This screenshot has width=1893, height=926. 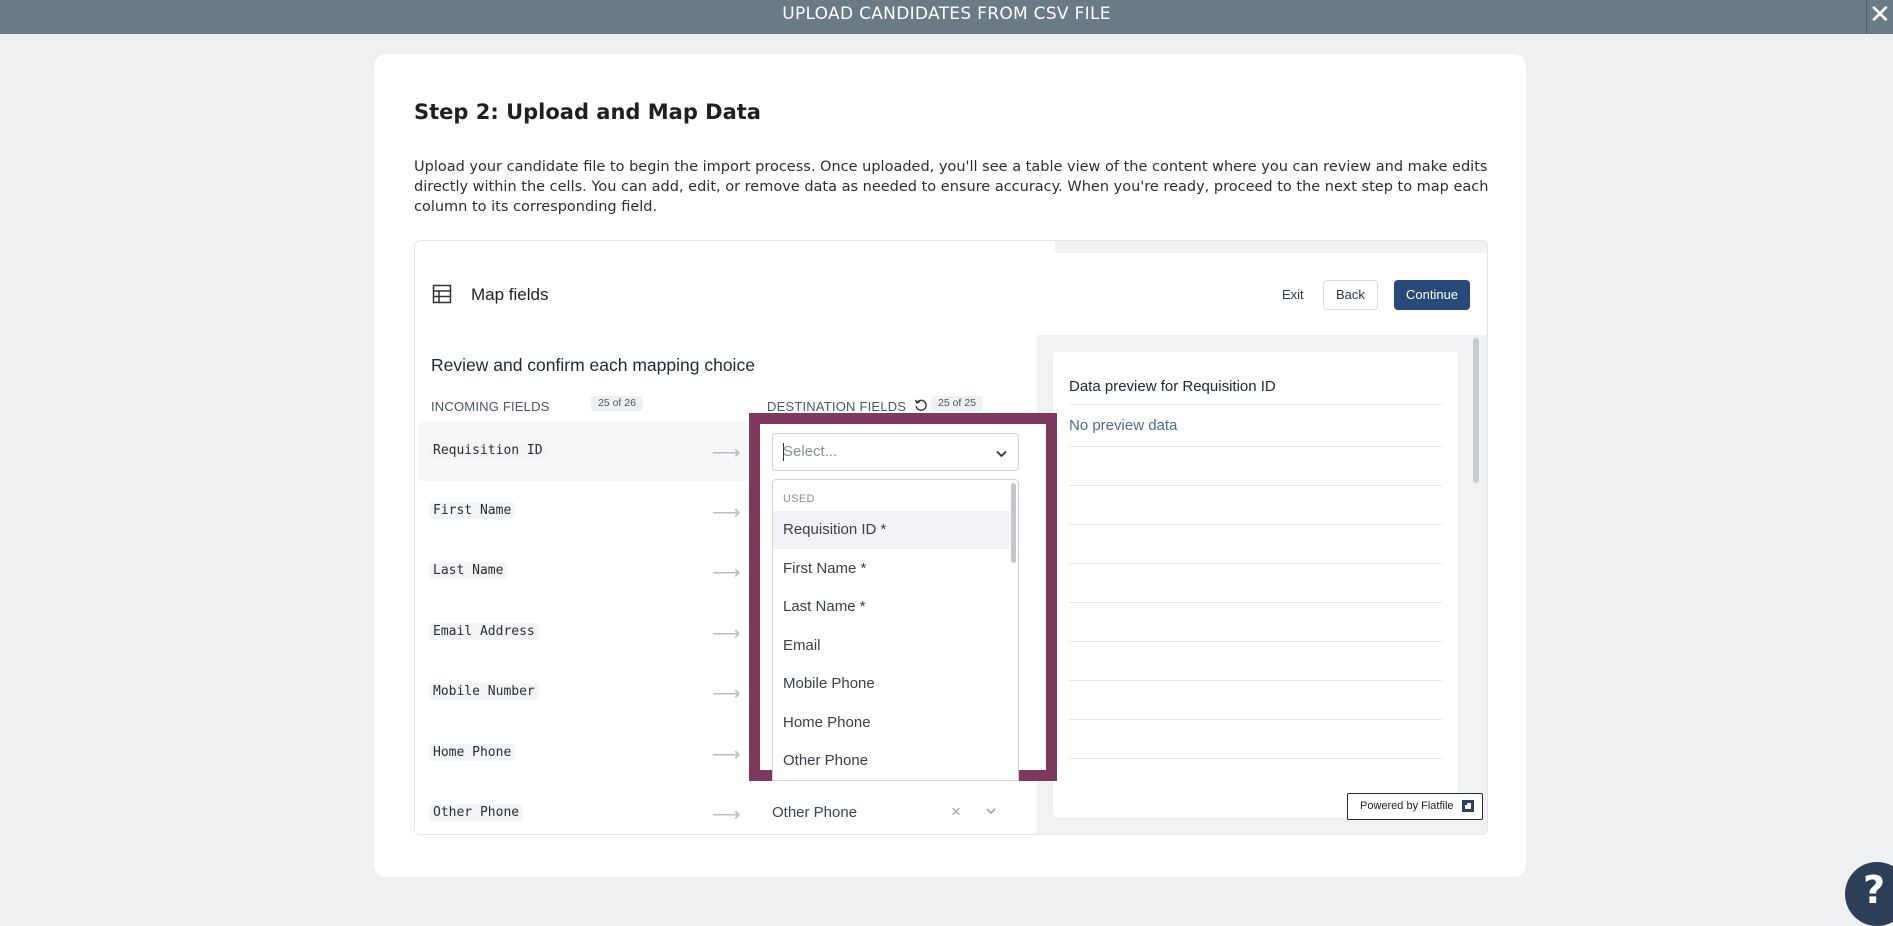 I want to click on incoming-field-label: Email Address, so click(x=484, y=631).